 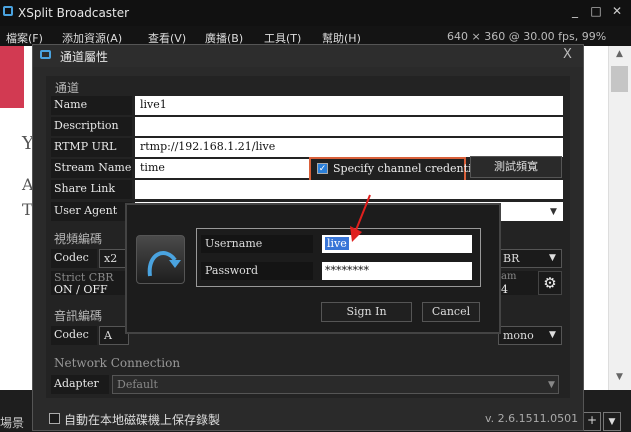 I want to click on dialog-icon, so click(x=45, y=54).